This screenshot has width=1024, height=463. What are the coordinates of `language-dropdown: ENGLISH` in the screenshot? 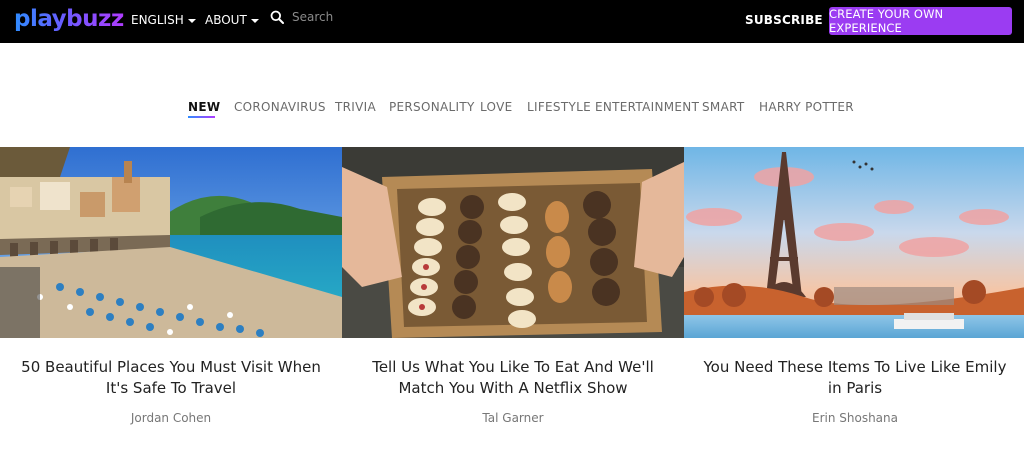 It's located at (163, 20).